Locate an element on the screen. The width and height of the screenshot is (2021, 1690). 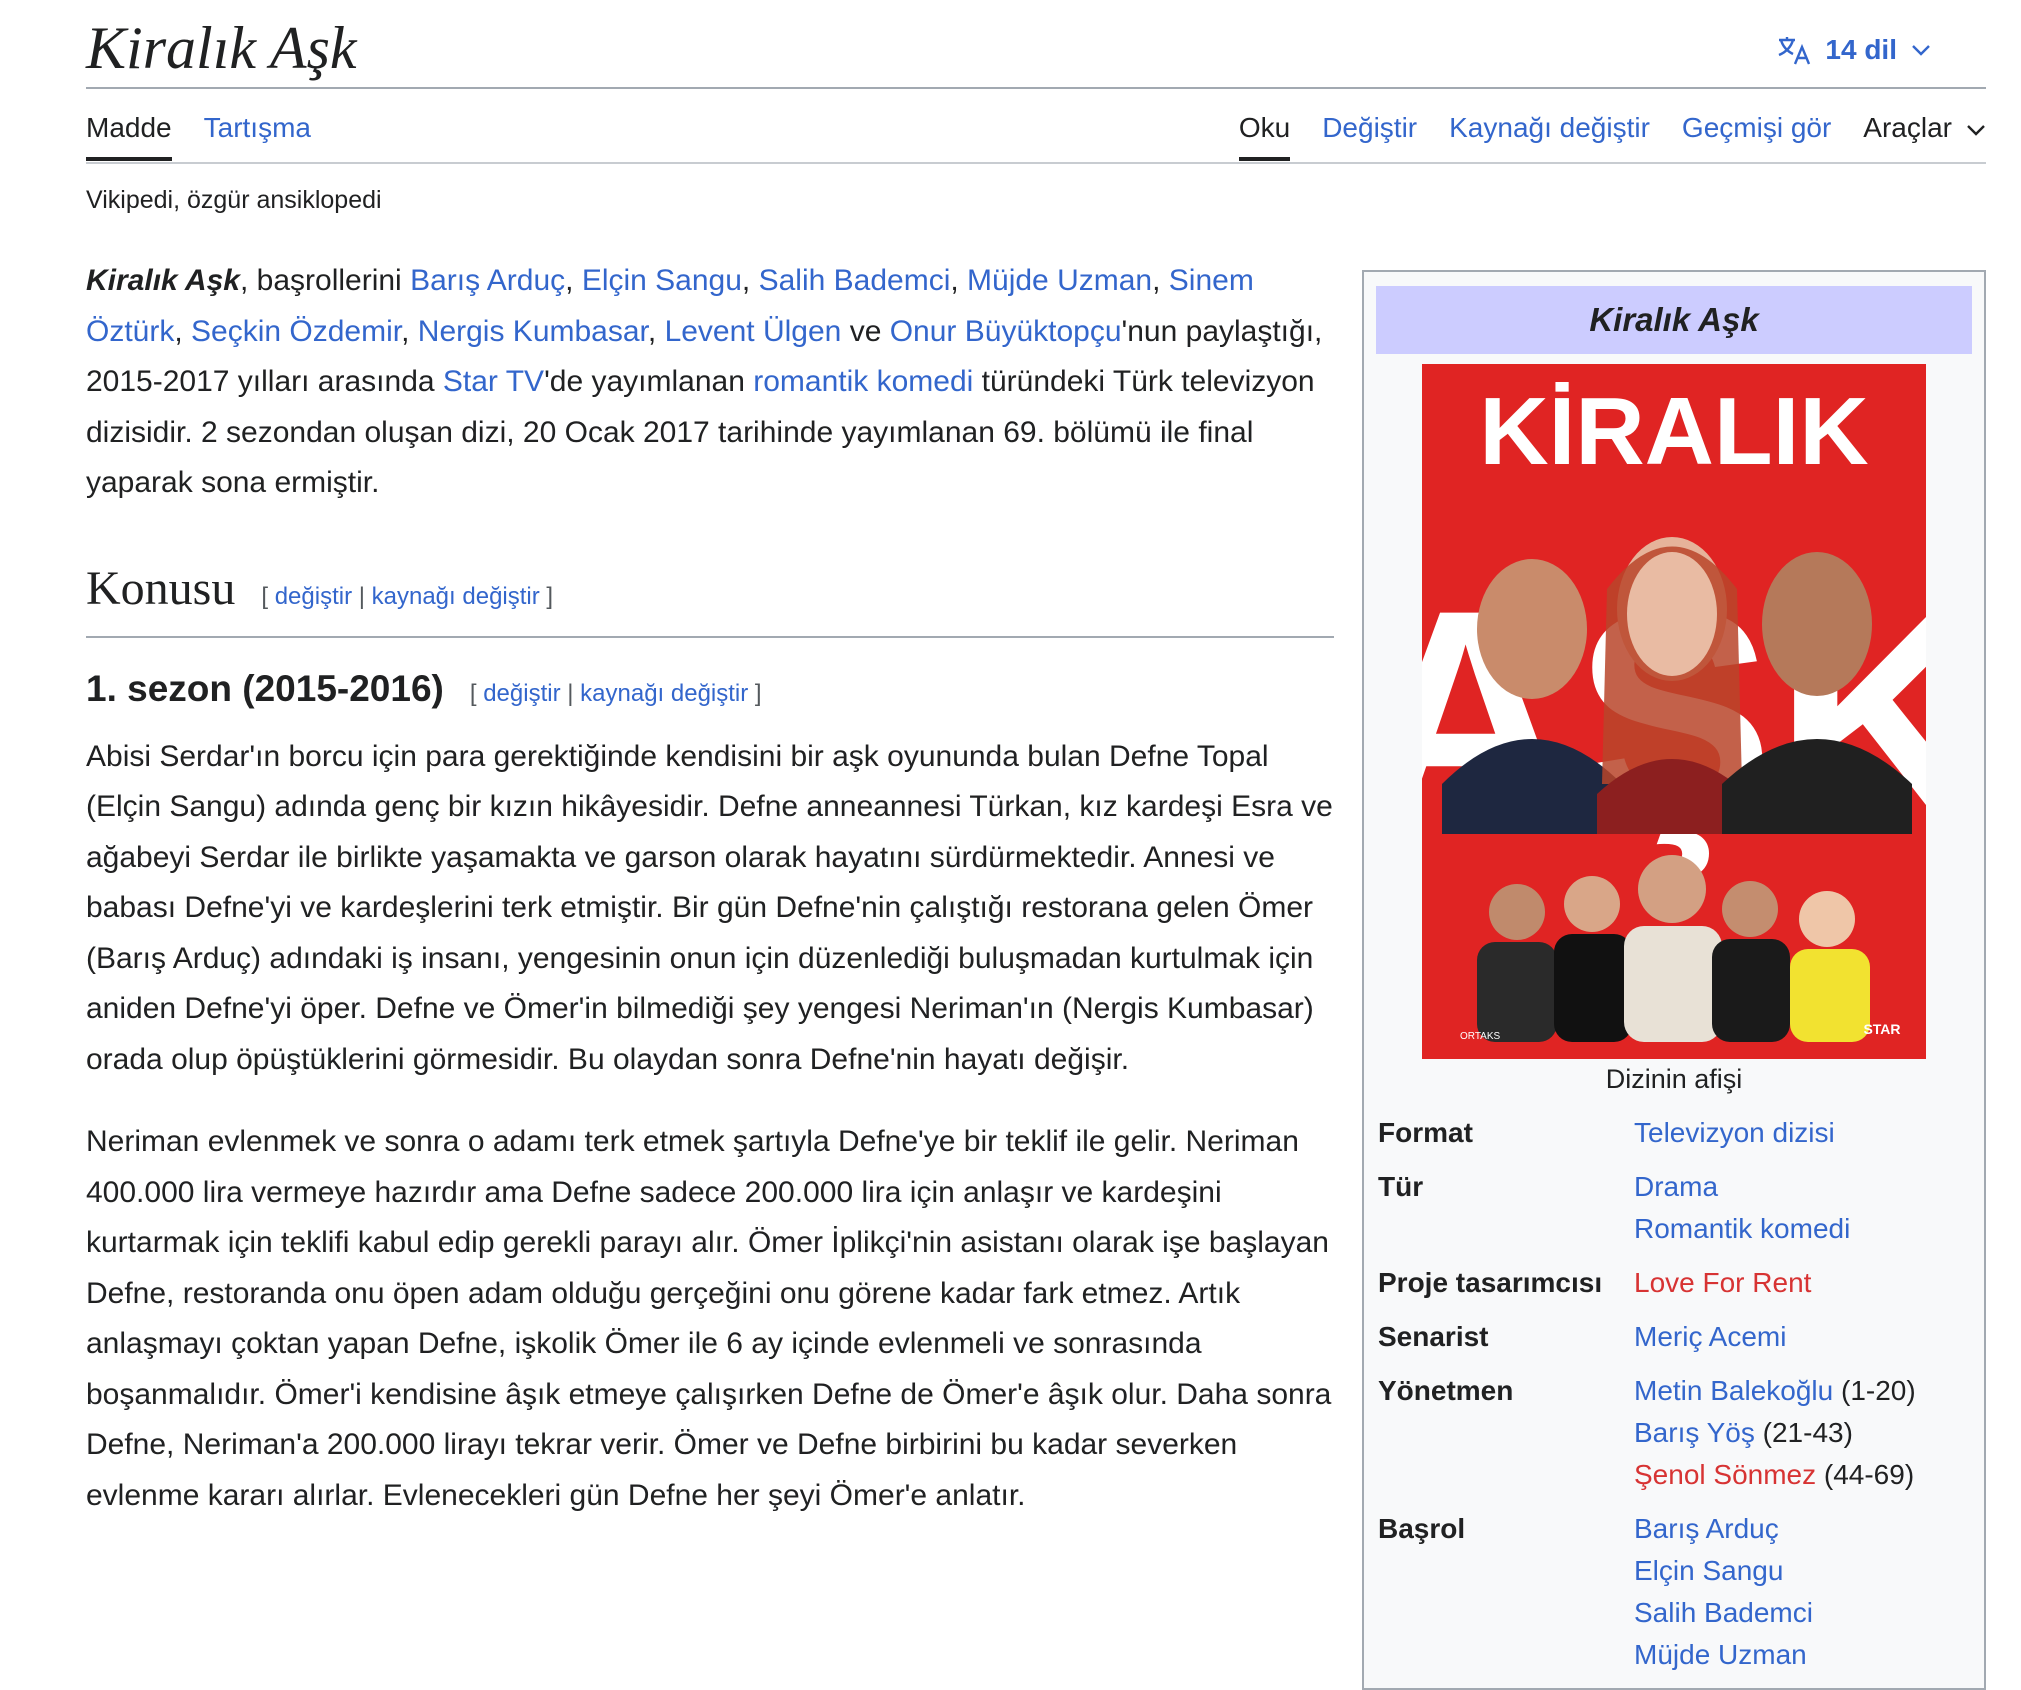
section-edit-links: [ değiştir | kaynağı değiştir ] is located at coordinates (407, 597).